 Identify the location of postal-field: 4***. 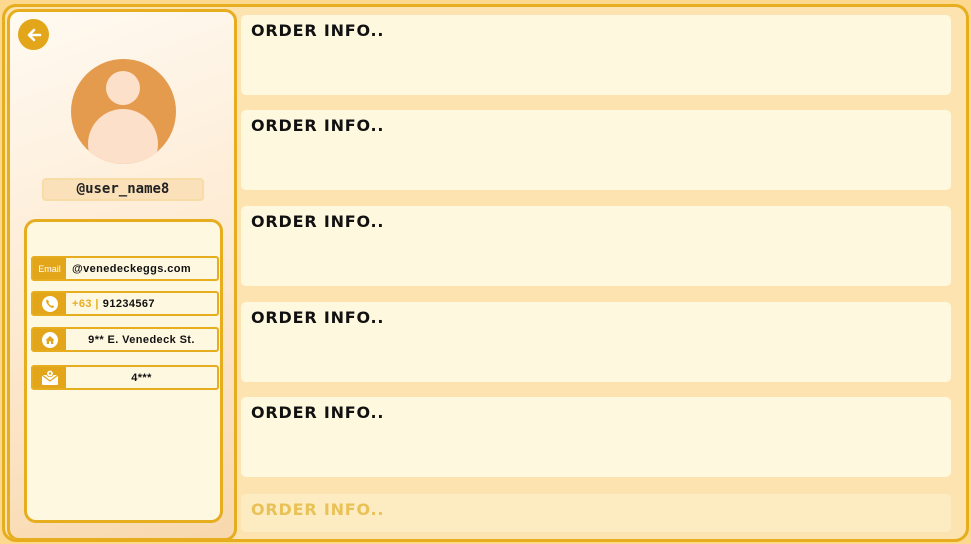
(125, 377).